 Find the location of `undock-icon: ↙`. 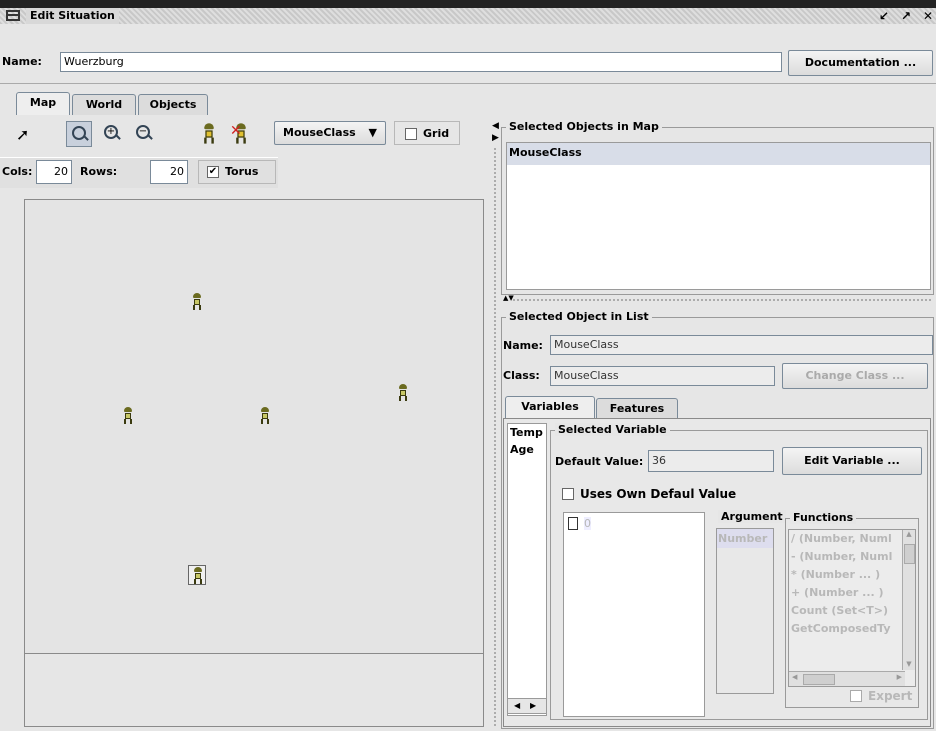

undock-icon: ↙ is located at coordinates (884, 16).